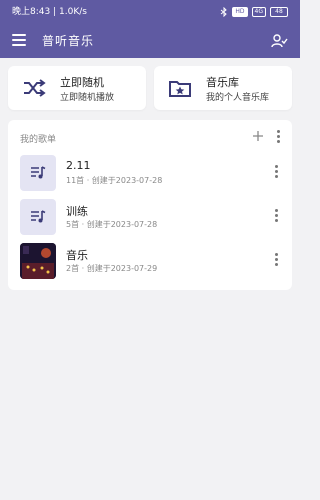 Image resolution: width=320 pixels, height=500 pixels. Describe the element at coordinates (77, 255) in the screenshot. I see `playlist-title: 音乐` at that location.